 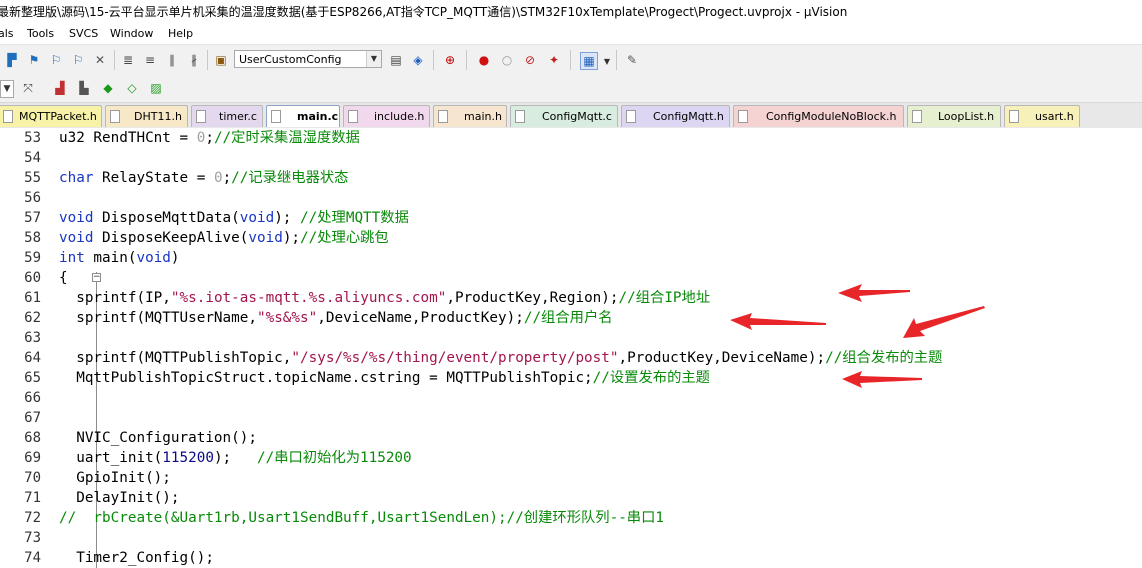 I want to click on menu-tools-partial: als, so click(x=7, y=34).